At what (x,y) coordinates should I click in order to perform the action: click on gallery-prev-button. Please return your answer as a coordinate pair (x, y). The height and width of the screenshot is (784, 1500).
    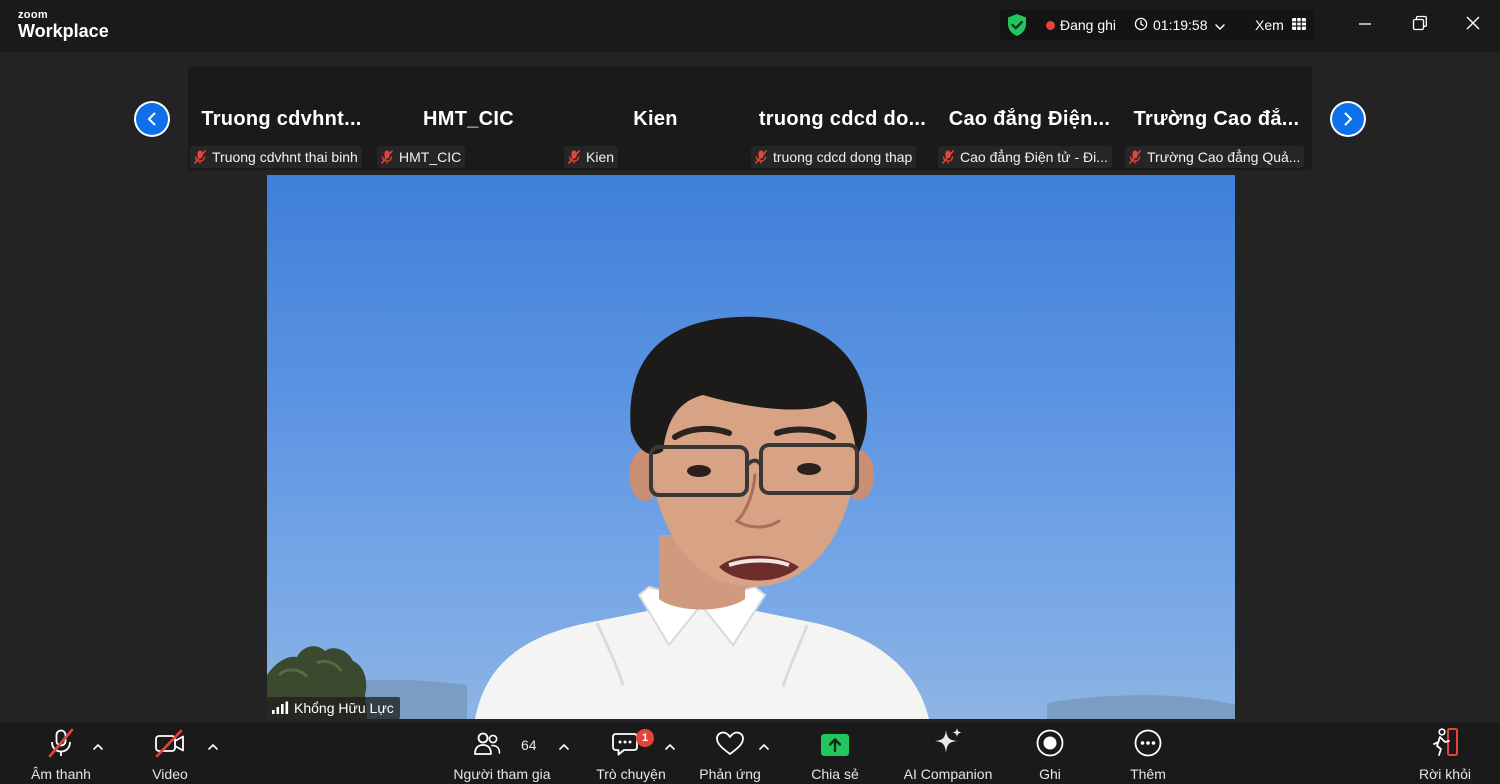
    Looking at the image, I should click on (152, 119).